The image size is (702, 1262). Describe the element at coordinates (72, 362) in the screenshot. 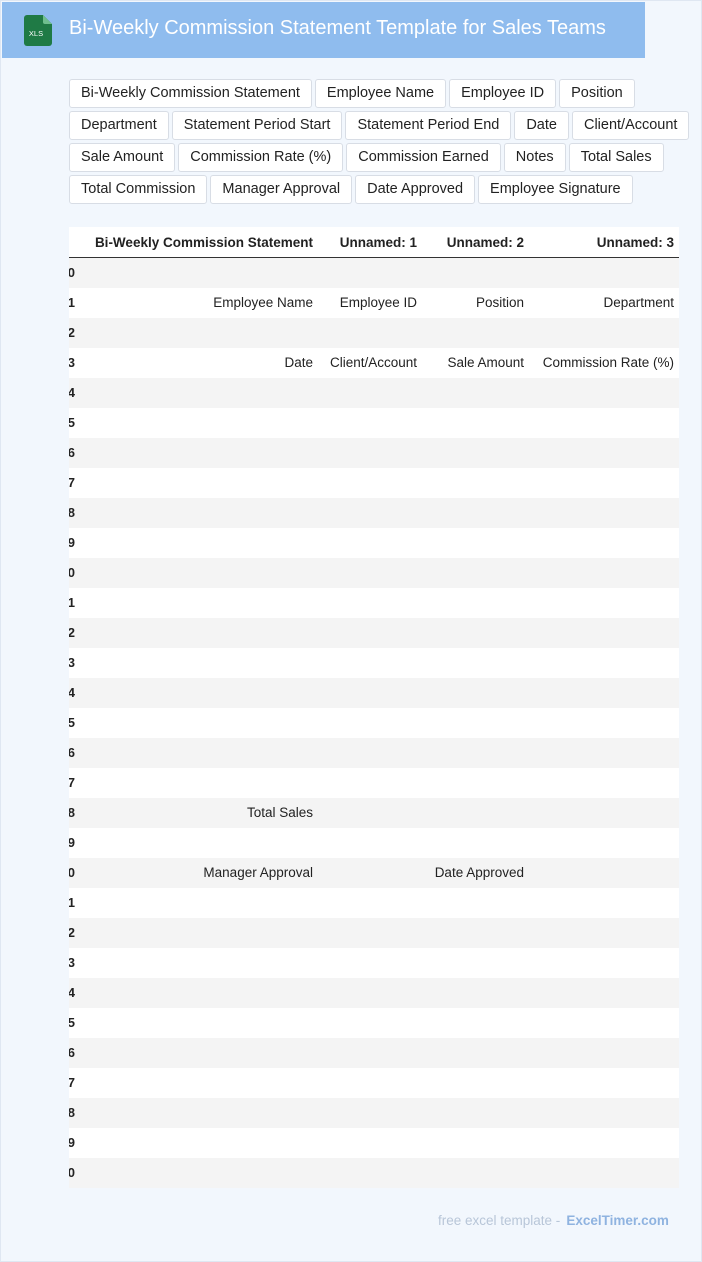

I see `row-index: 3` at that location.